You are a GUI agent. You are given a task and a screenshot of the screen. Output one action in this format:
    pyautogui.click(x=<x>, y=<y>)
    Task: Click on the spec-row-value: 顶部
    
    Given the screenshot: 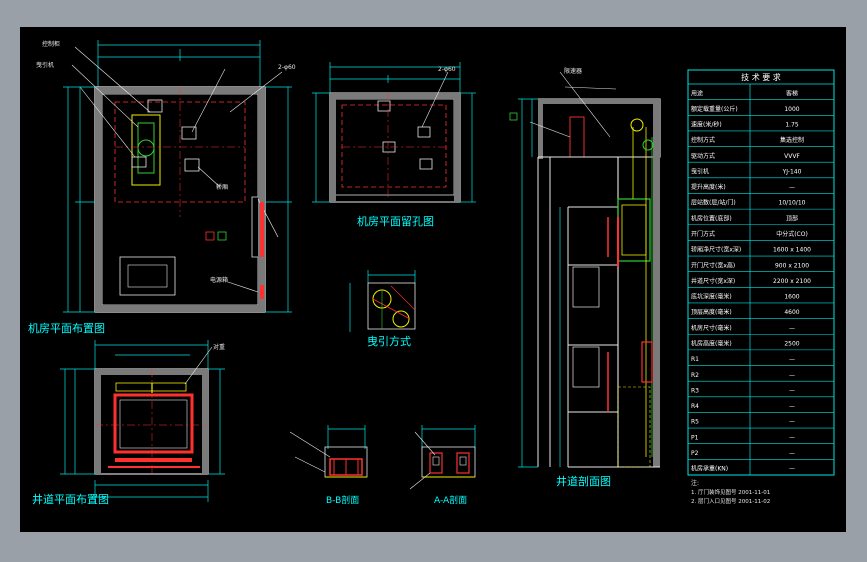 What is the action you would take?
    pyautogui.click(x=792, y=218)
    